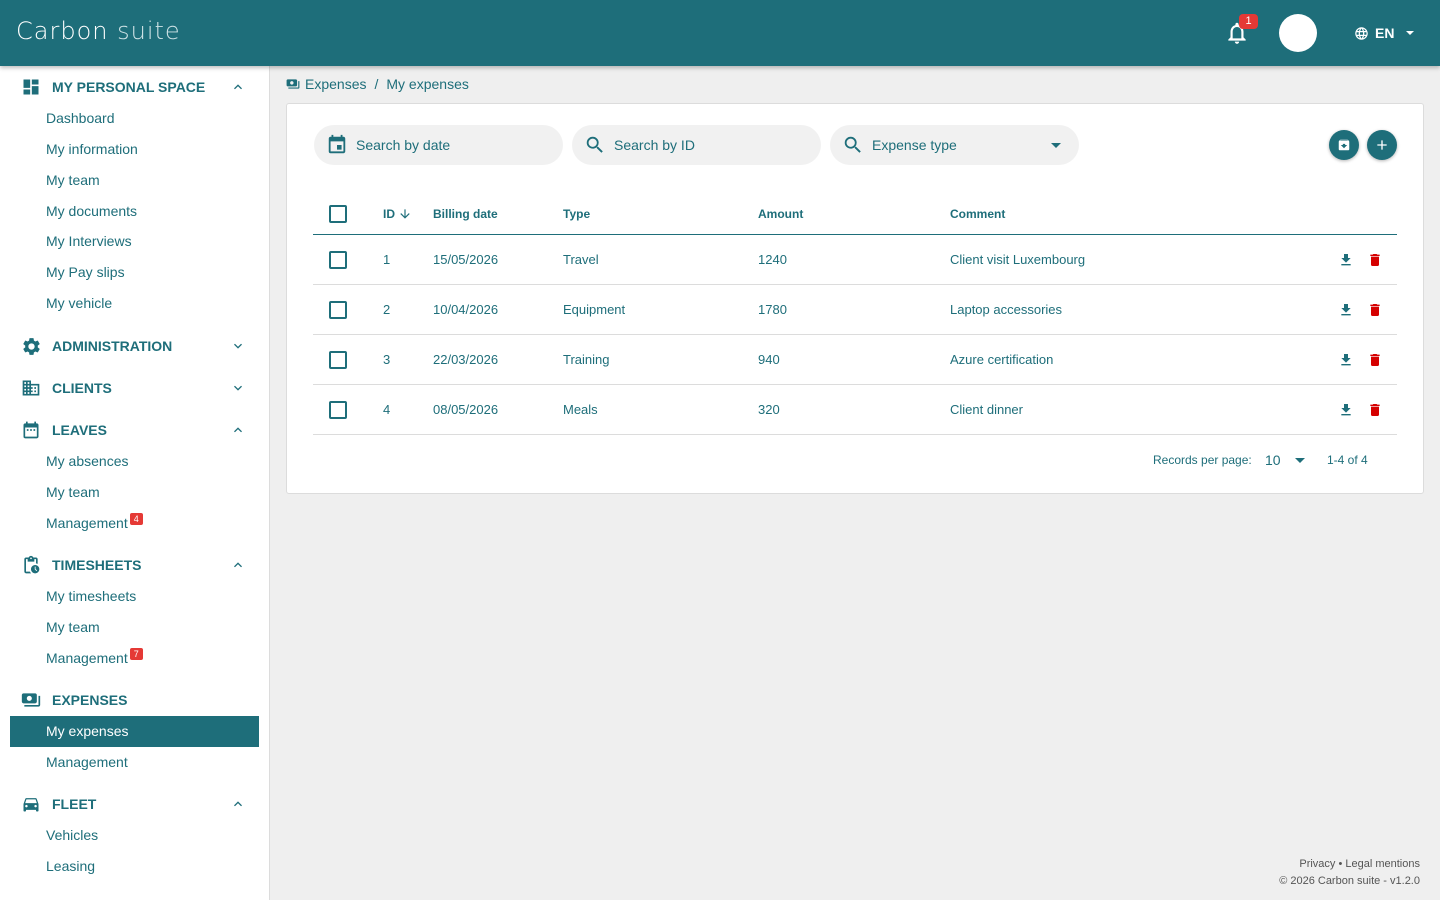 This screenshot has width=1440, height=900. What do you see at coordinates (977, 213) in the screenshot?
I see `column-comment: Comment` at bounding box center [977, 213].